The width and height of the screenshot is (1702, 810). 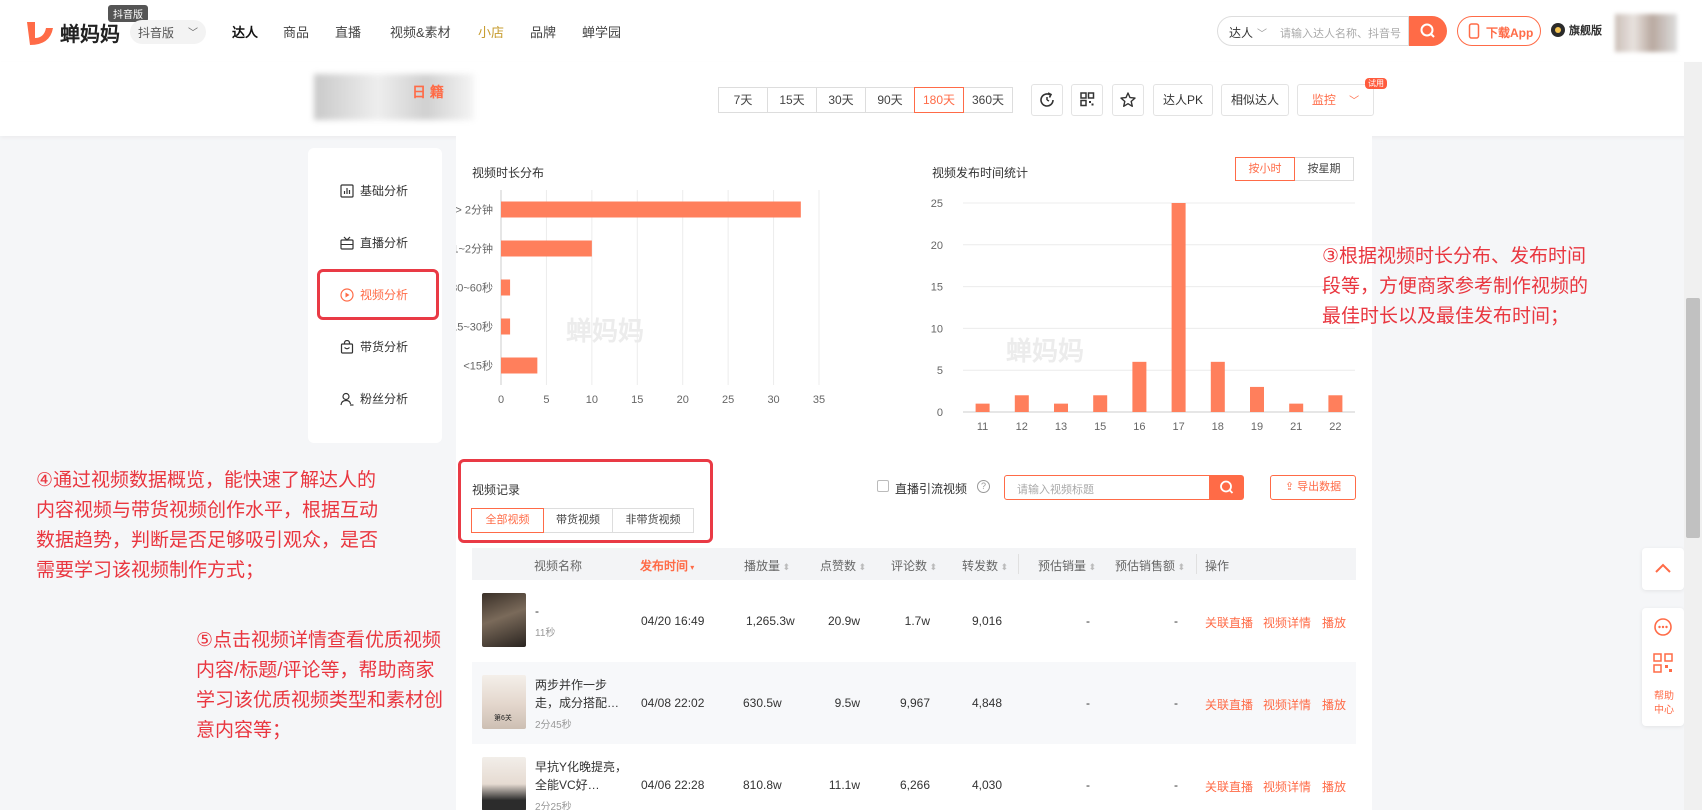 I want to click on duration-chart-title: 视频时长分布, so click(x=508, y=173).